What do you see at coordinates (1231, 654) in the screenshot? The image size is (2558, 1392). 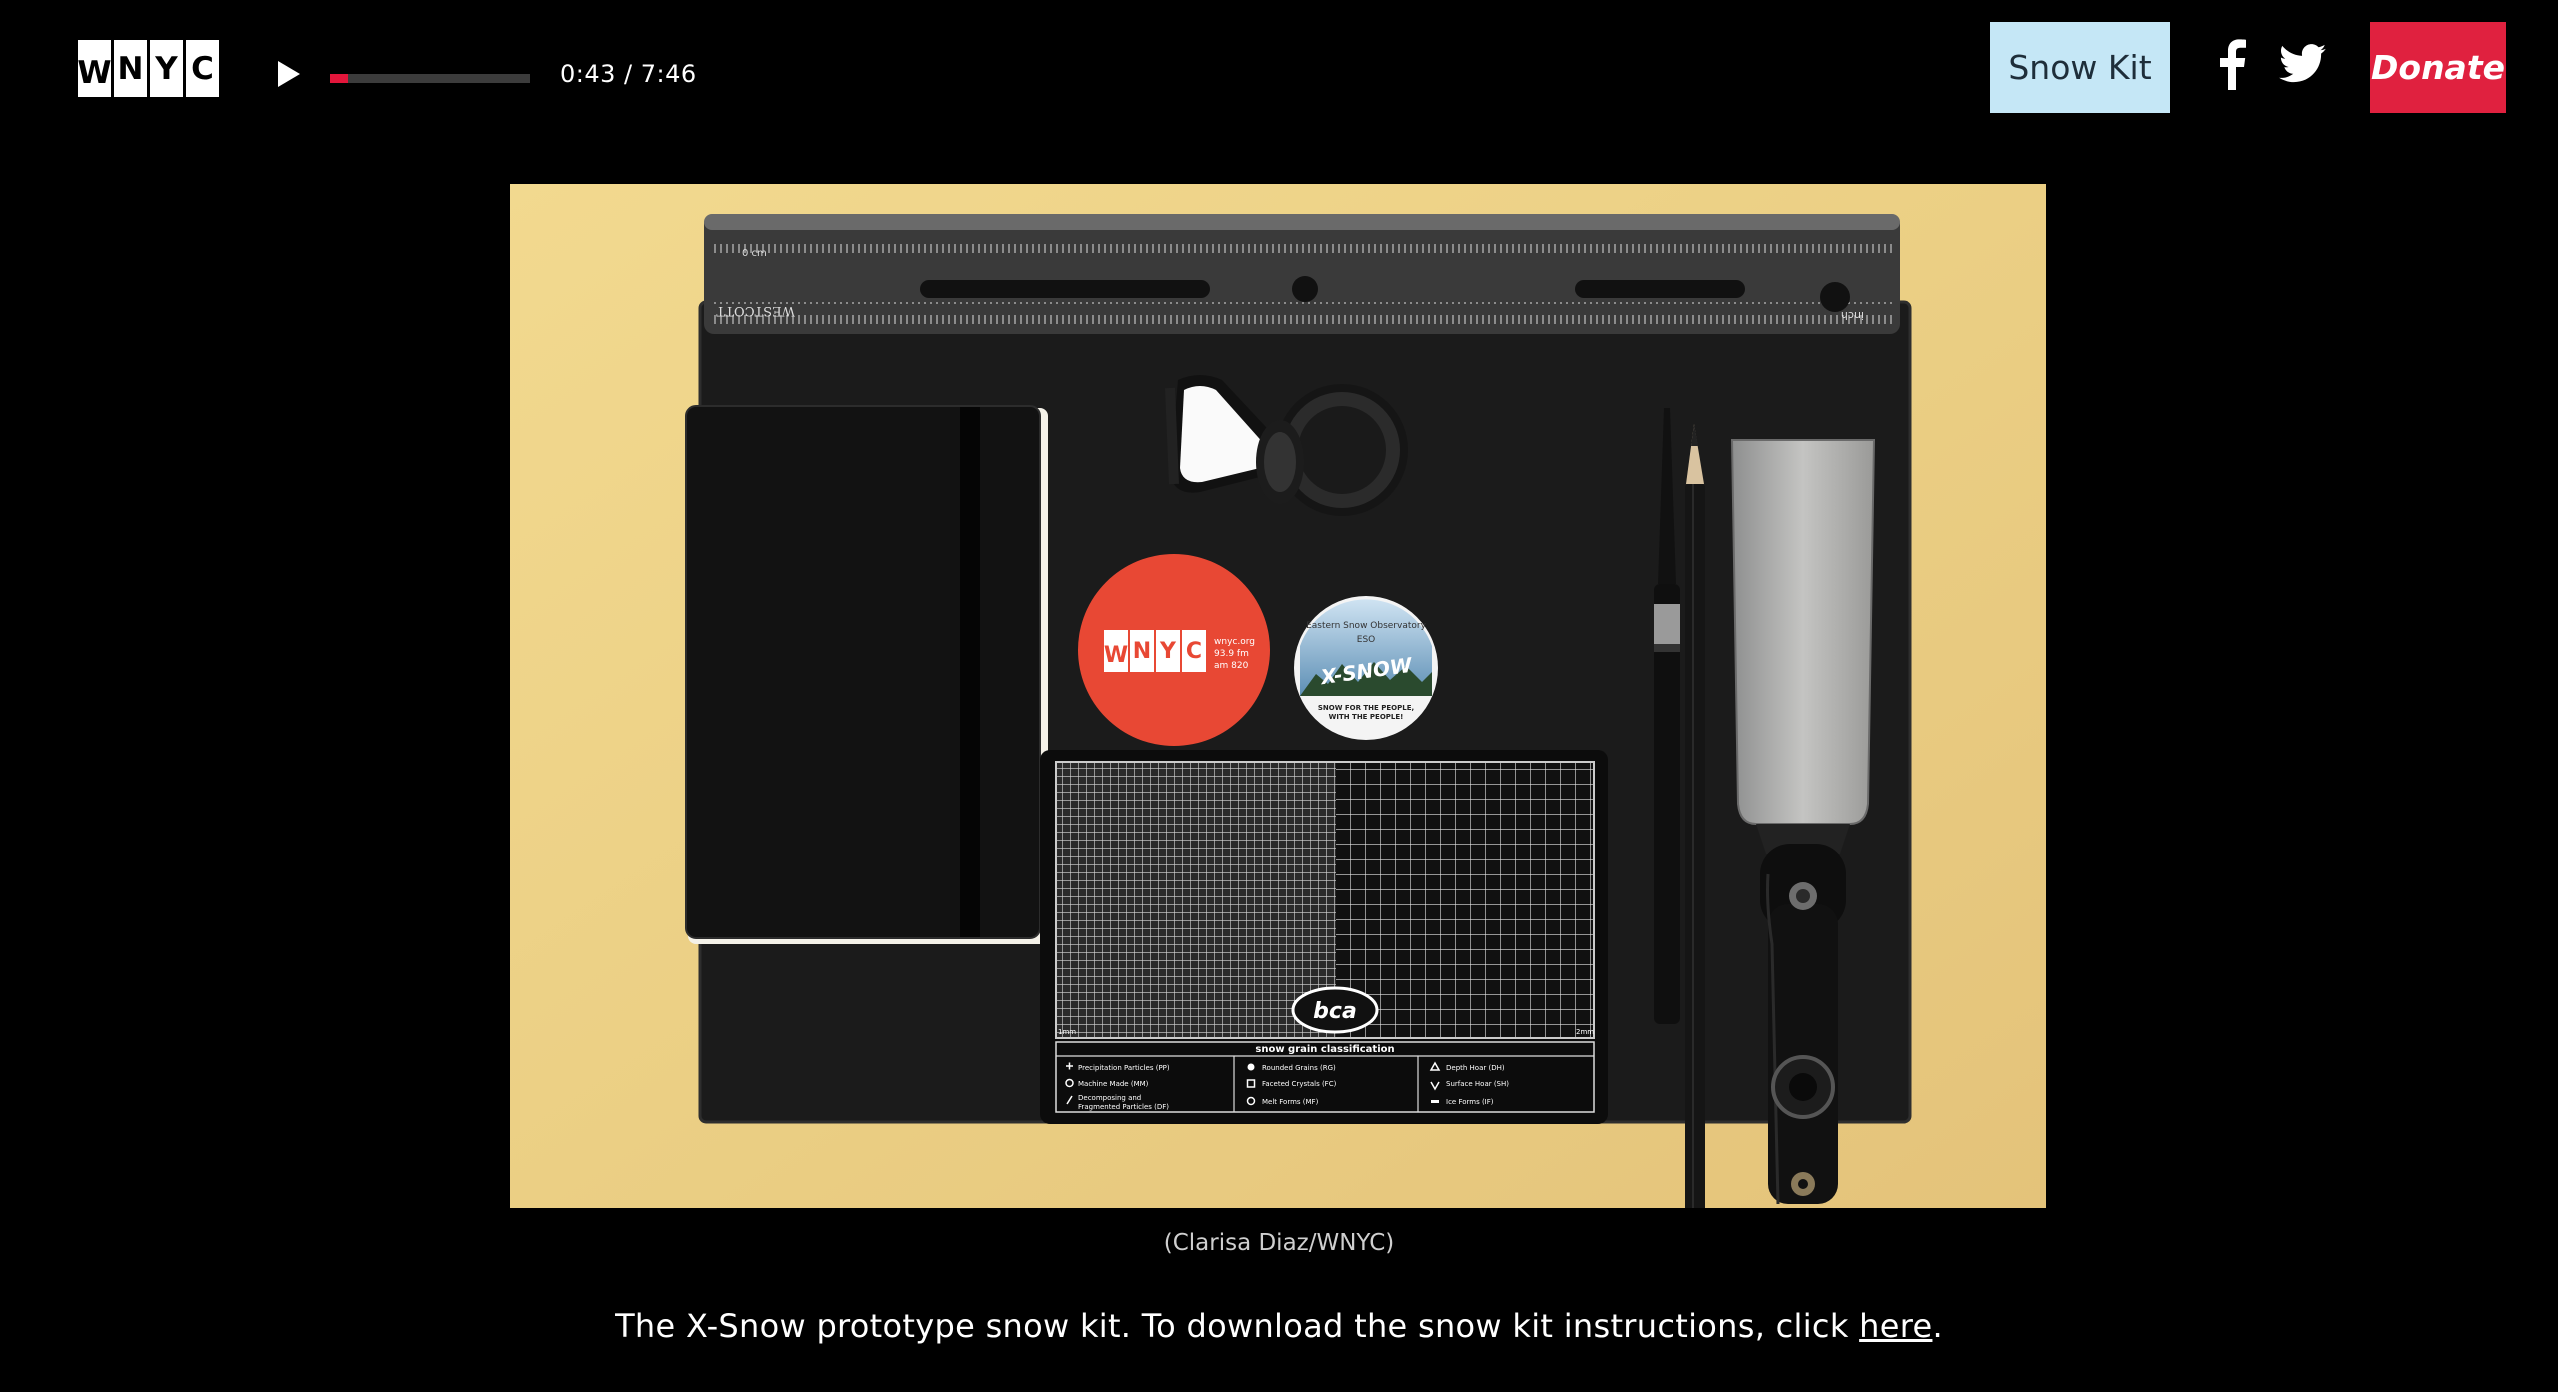 I see `svg-text: 93.9 fm` at bounding box center [1231, 654].